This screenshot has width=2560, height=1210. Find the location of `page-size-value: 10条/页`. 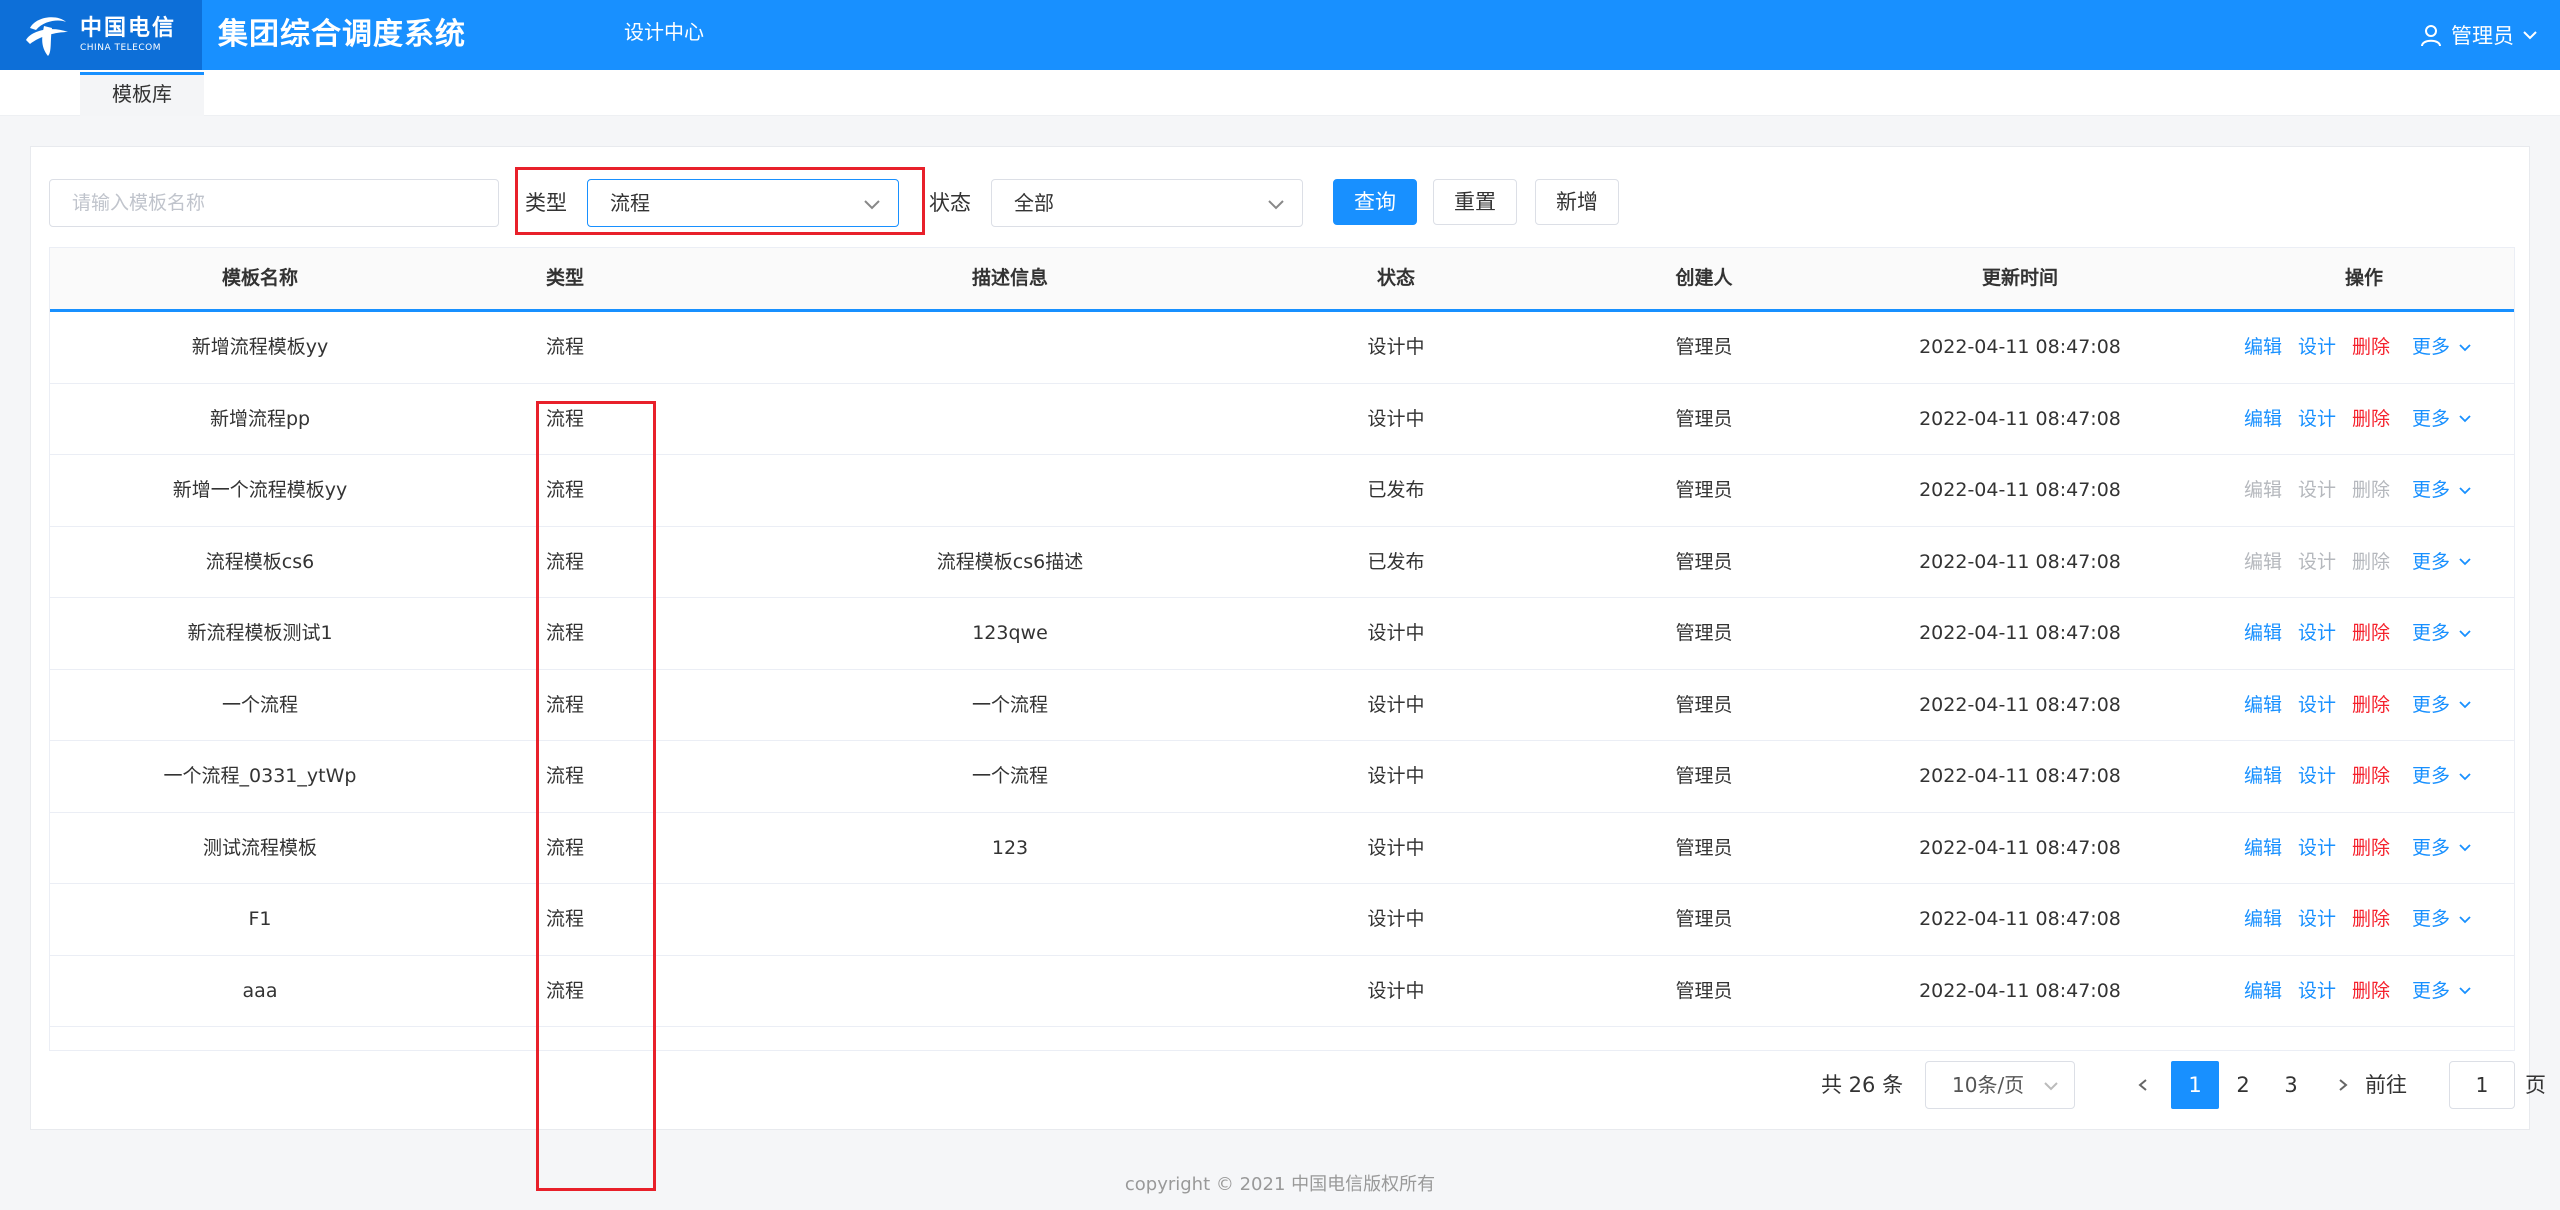

page-size-value: 10条/页 is located at coordinates (1988, 1085).